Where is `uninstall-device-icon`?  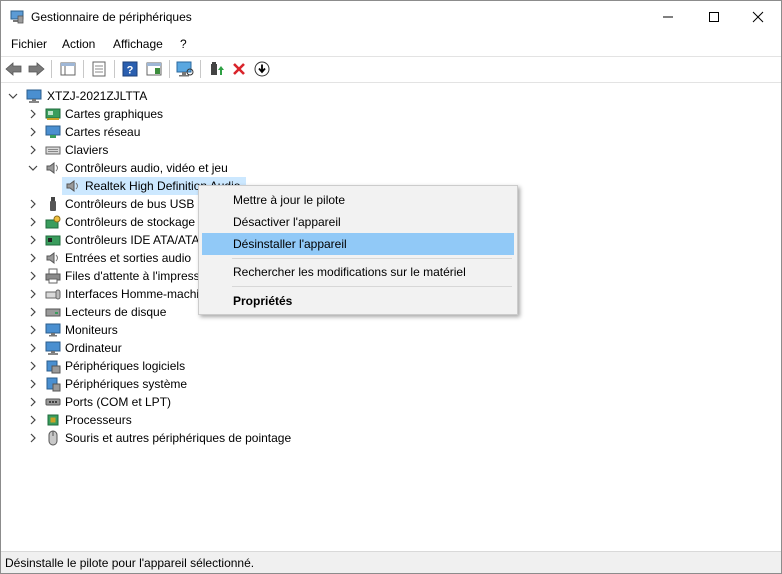
uninstall-device-icon is located at coordinates (239, 69).